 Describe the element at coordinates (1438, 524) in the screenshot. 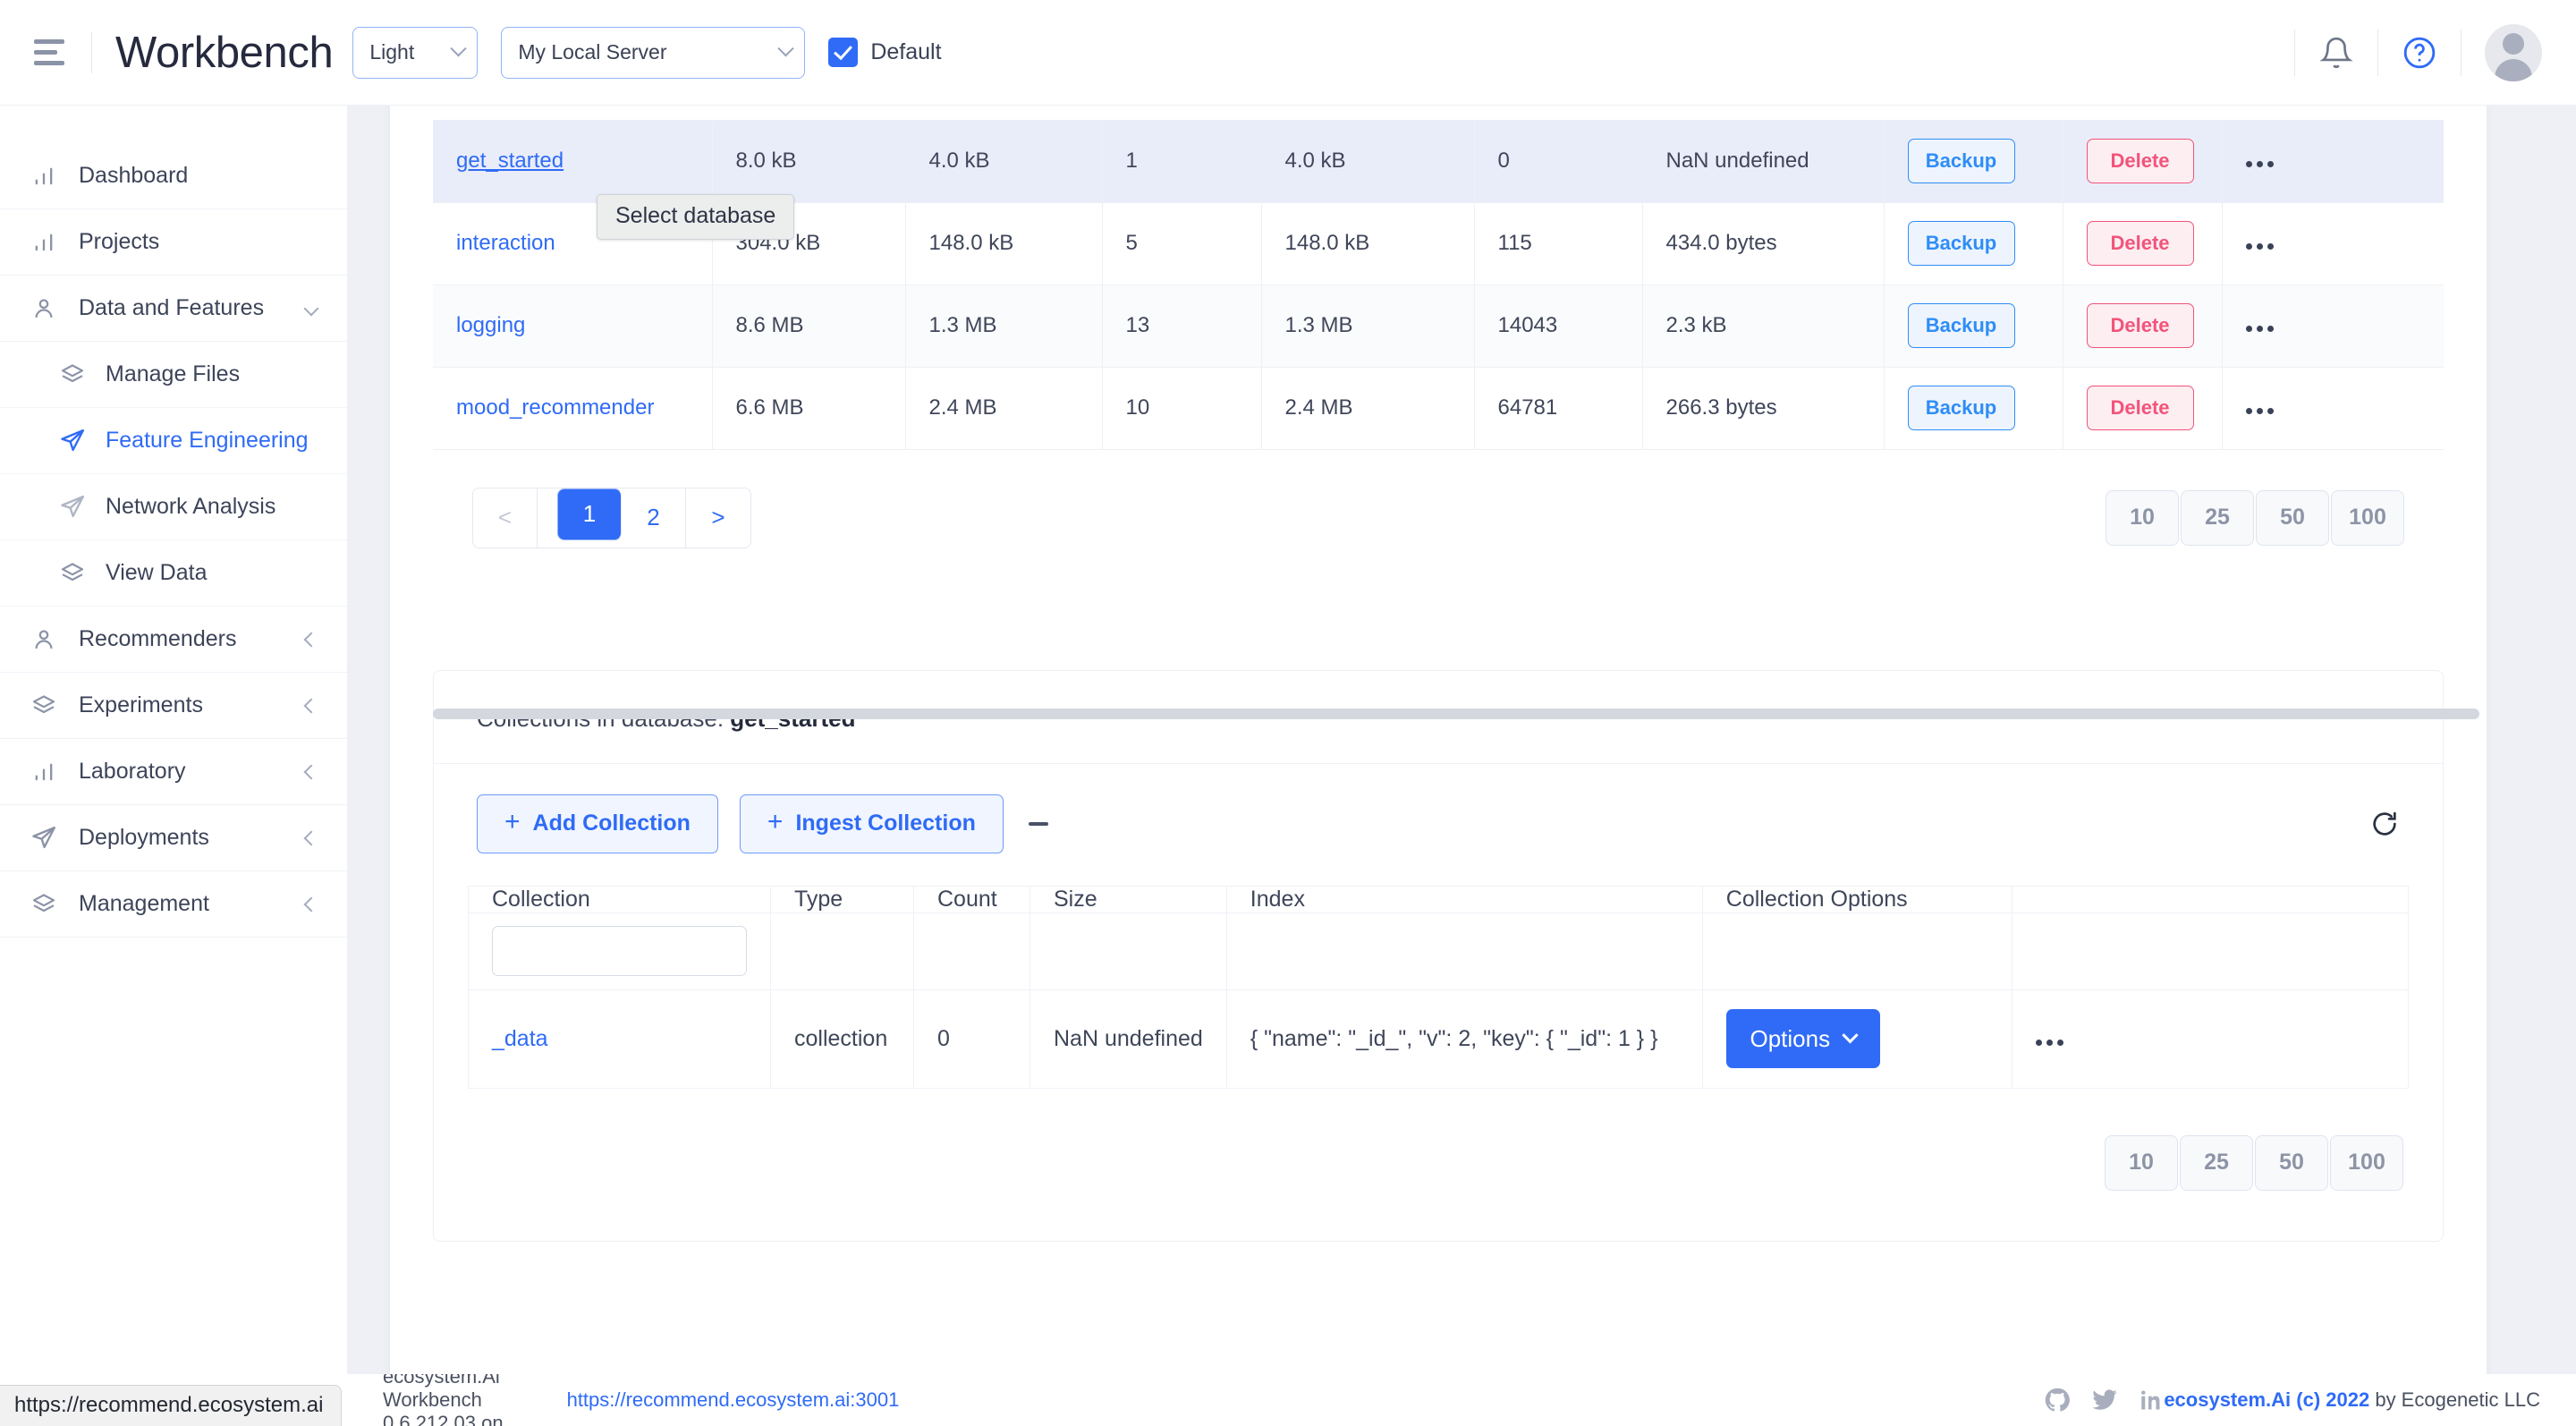

I see `databases-footer: < 1 2 > 10 25 50 100` at that location.